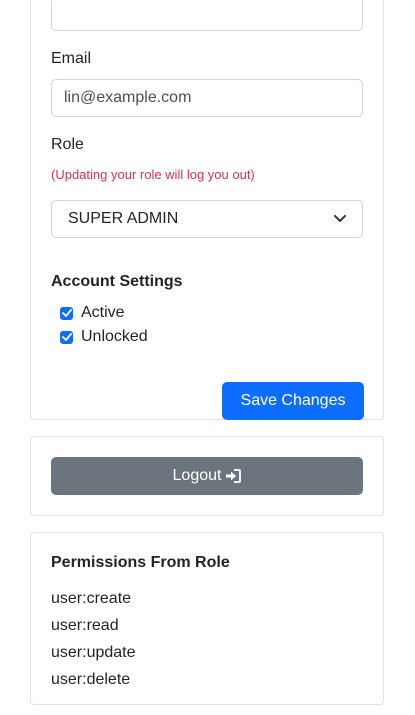  I want to click on previous-field-input, so click(207, 16).